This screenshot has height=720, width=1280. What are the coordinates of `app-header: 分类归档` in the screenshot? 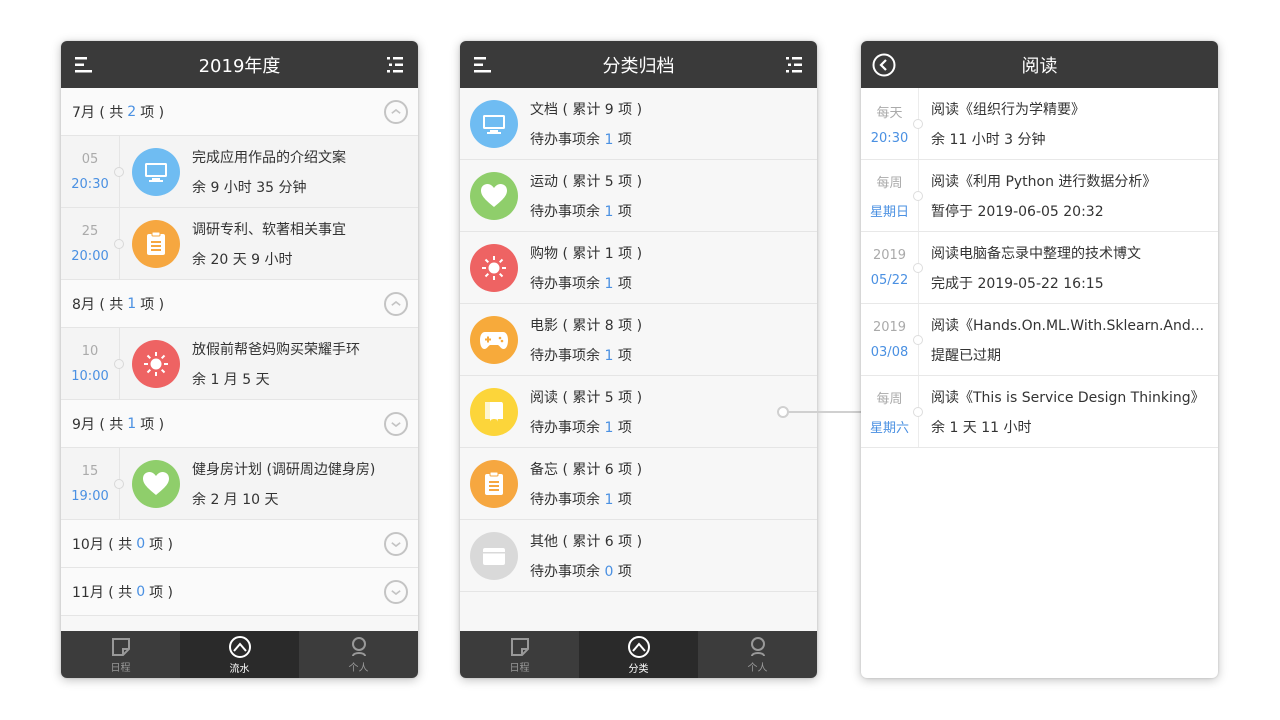 It's located at (638, 64).